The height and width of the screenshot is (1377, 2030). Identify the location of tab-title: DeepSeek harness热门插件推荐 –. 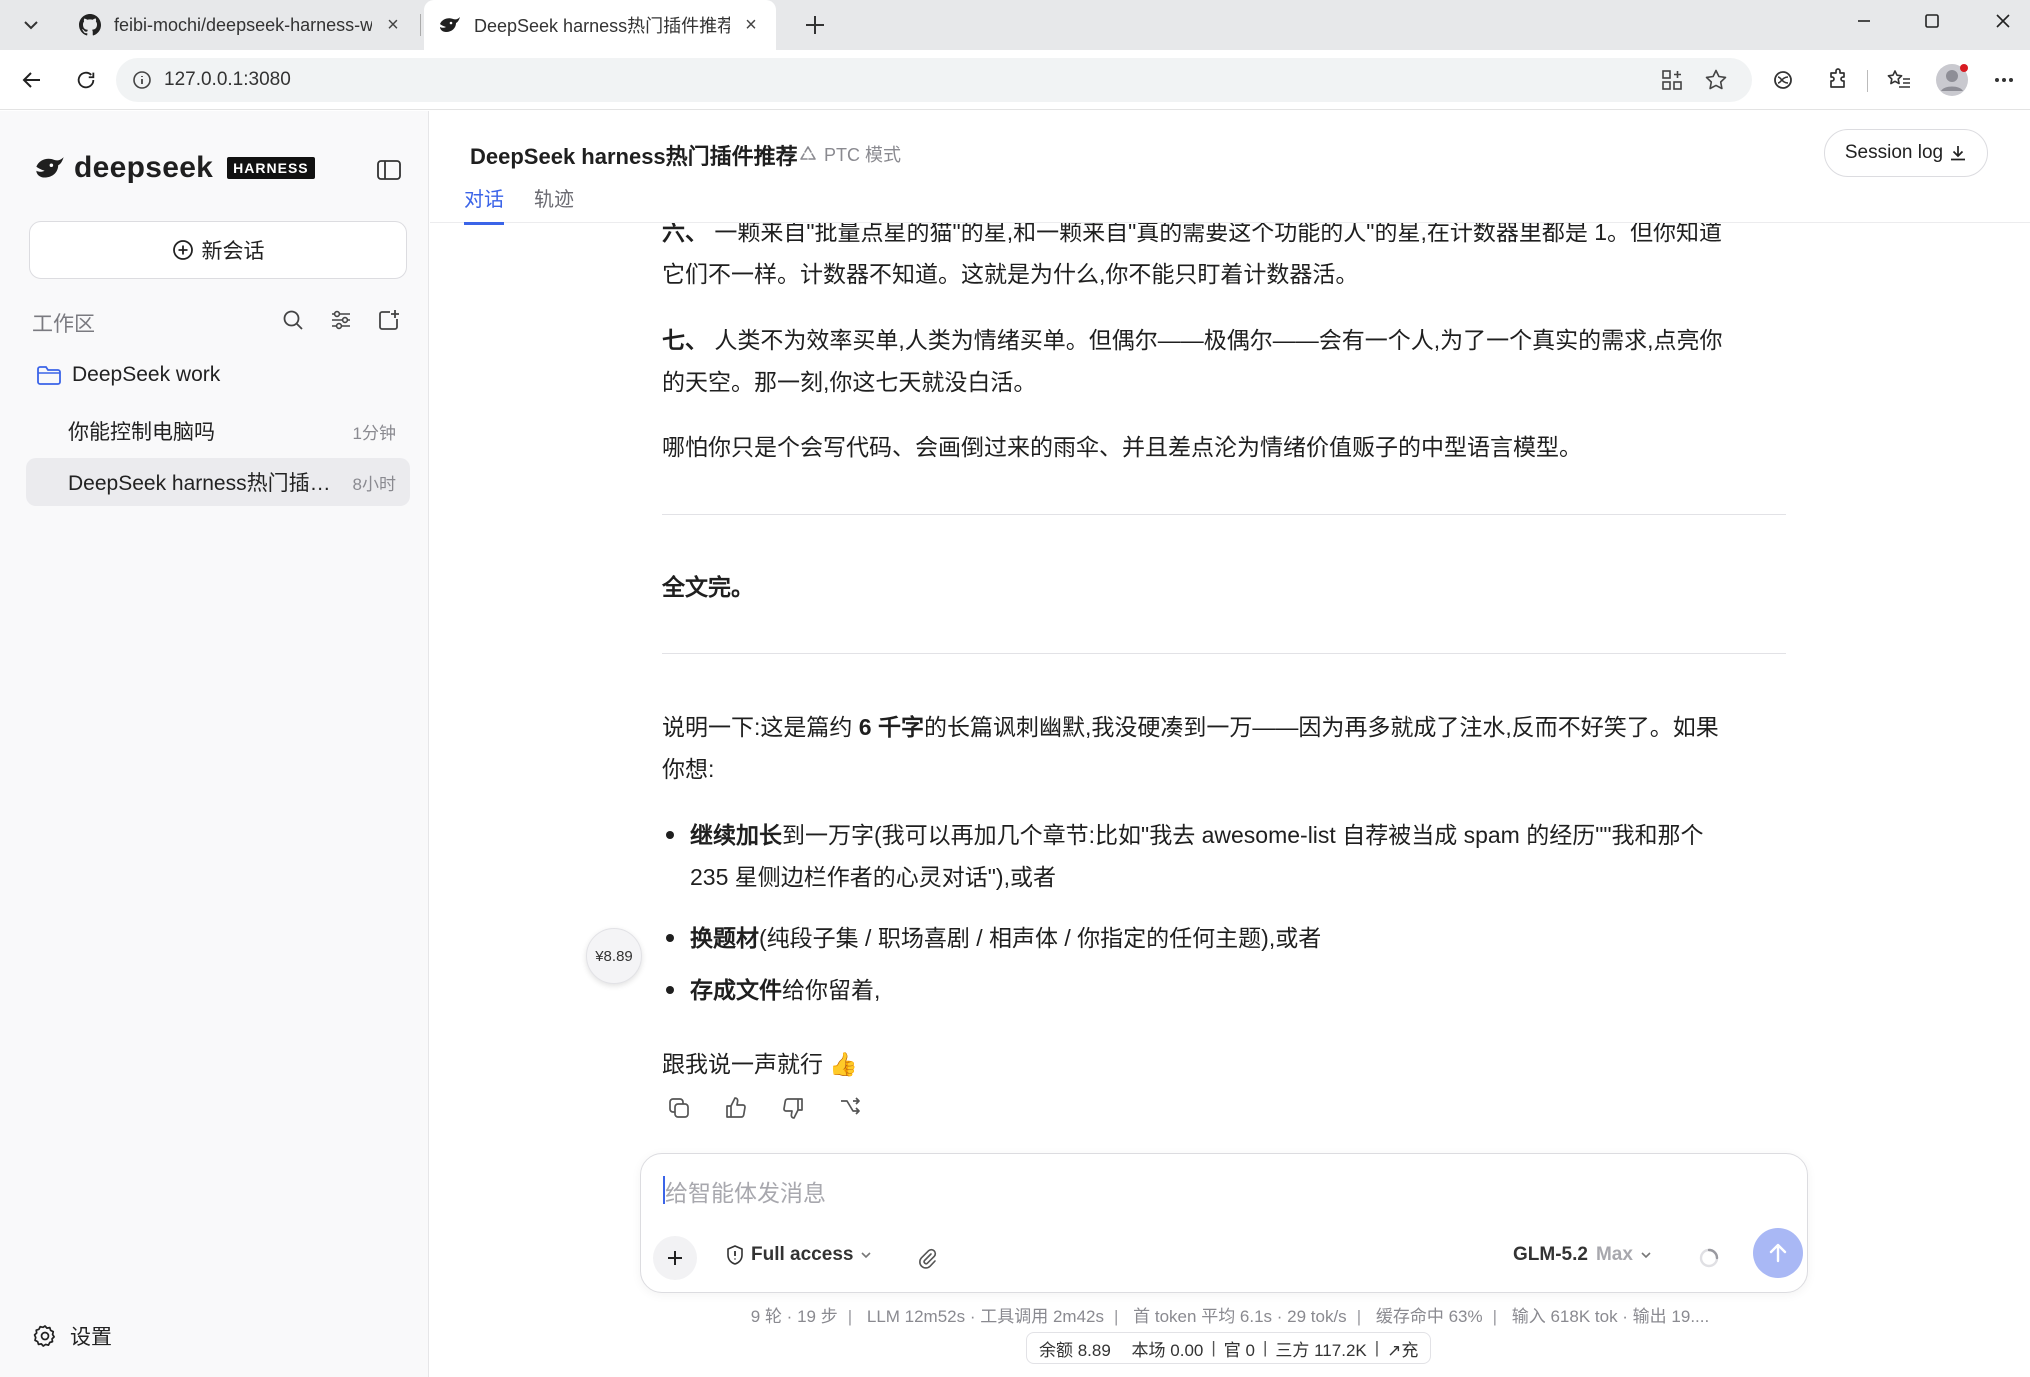
(602, 26).